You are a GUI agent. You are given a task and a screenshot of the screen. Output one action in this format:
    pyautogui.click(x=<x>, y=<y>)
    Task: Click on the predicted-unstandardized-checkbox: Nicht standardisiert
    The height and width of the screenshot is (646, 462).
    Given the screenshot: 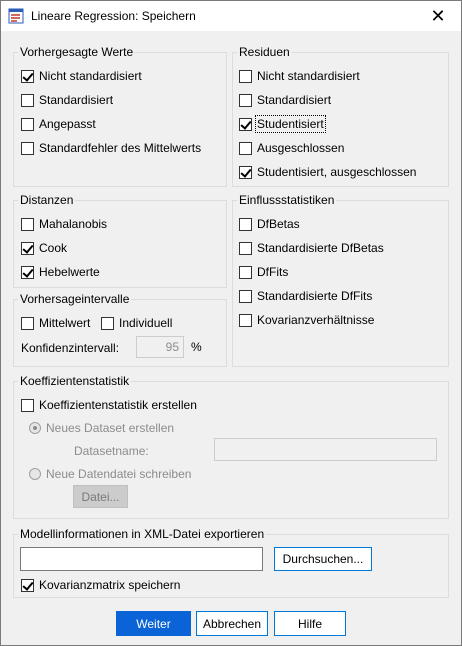 What is the action you would take?
    pyautogui.click(x=81, y=76)
    